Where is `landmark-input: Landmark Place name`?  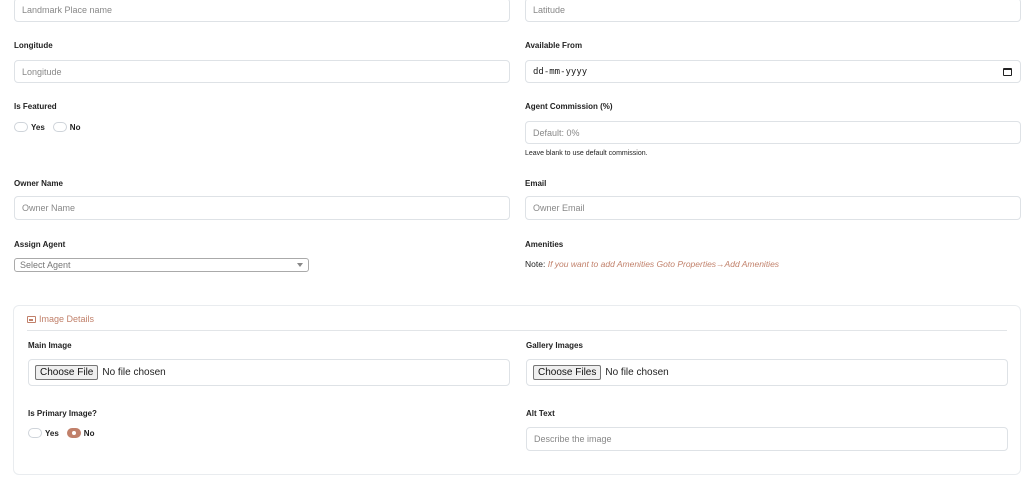 landmark-input: Landmark Place name is located at coordinates (262, 11).